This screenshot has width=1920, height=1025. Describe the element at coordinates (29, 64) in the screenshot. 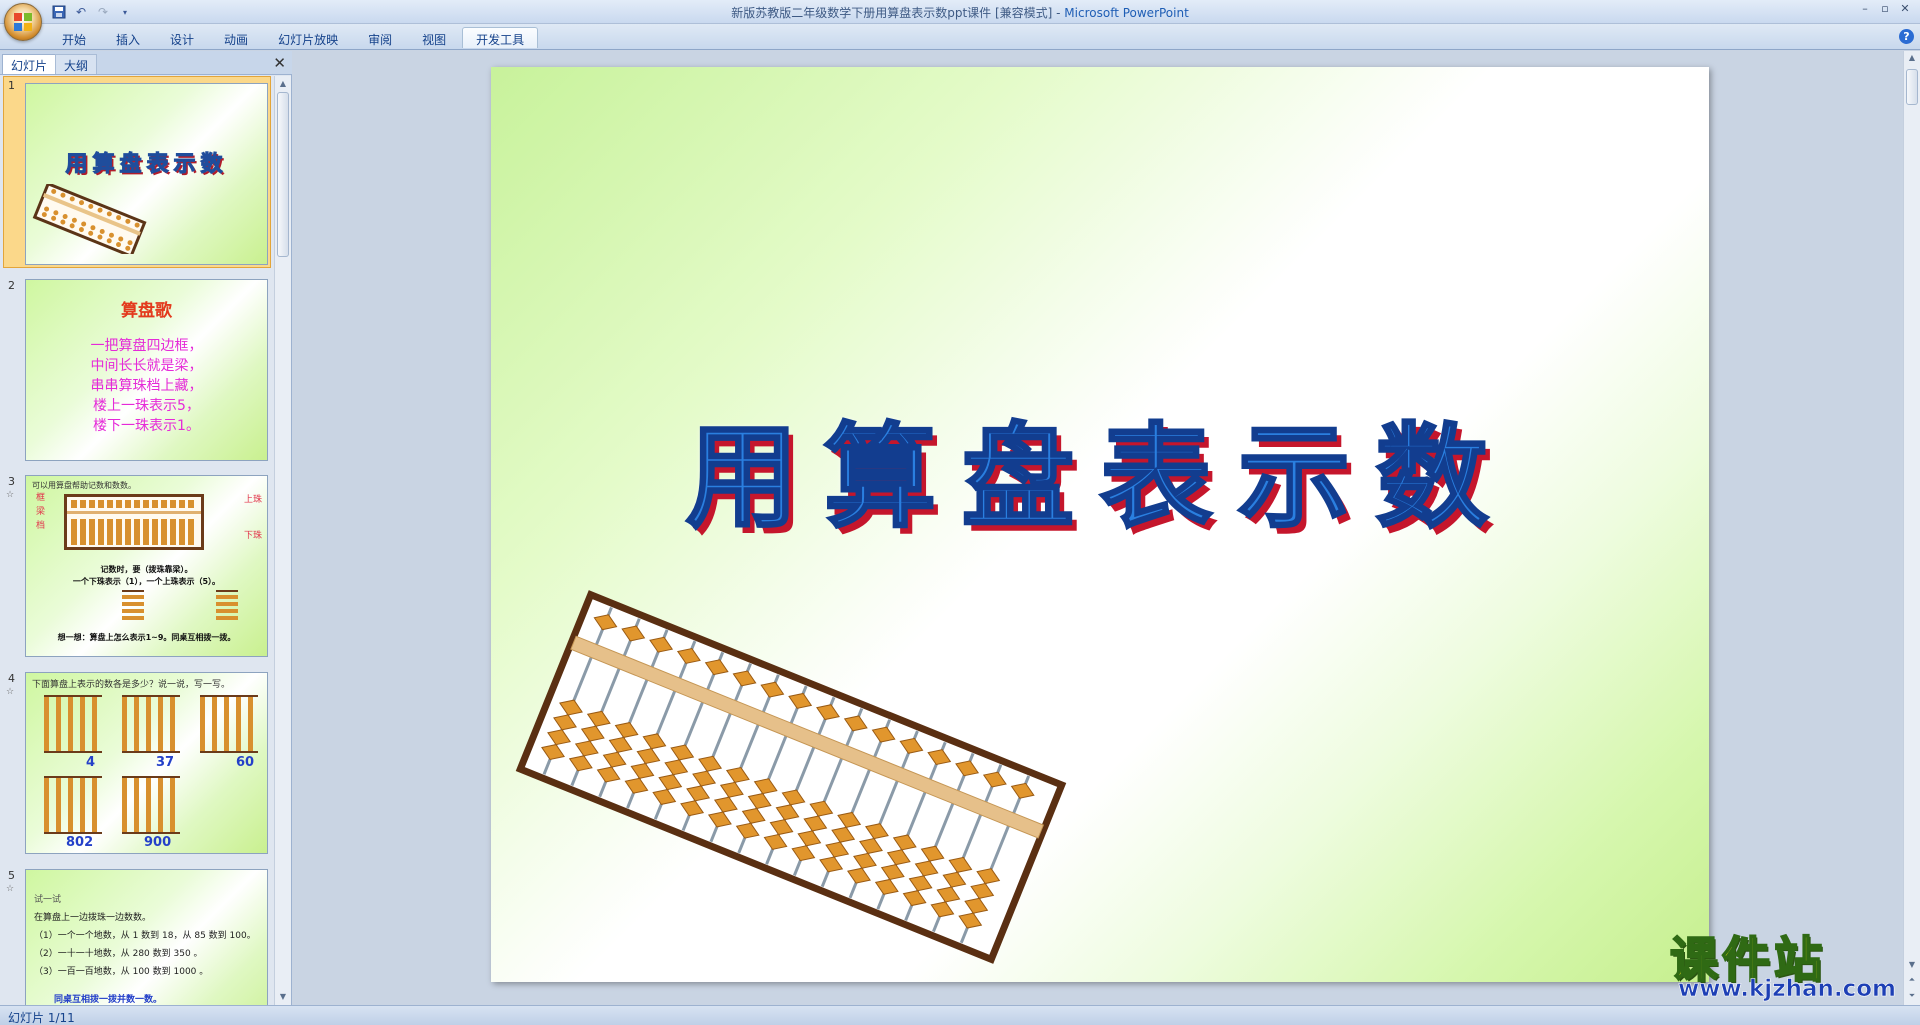

I see `tab-slides: 幻灯片` at that location.